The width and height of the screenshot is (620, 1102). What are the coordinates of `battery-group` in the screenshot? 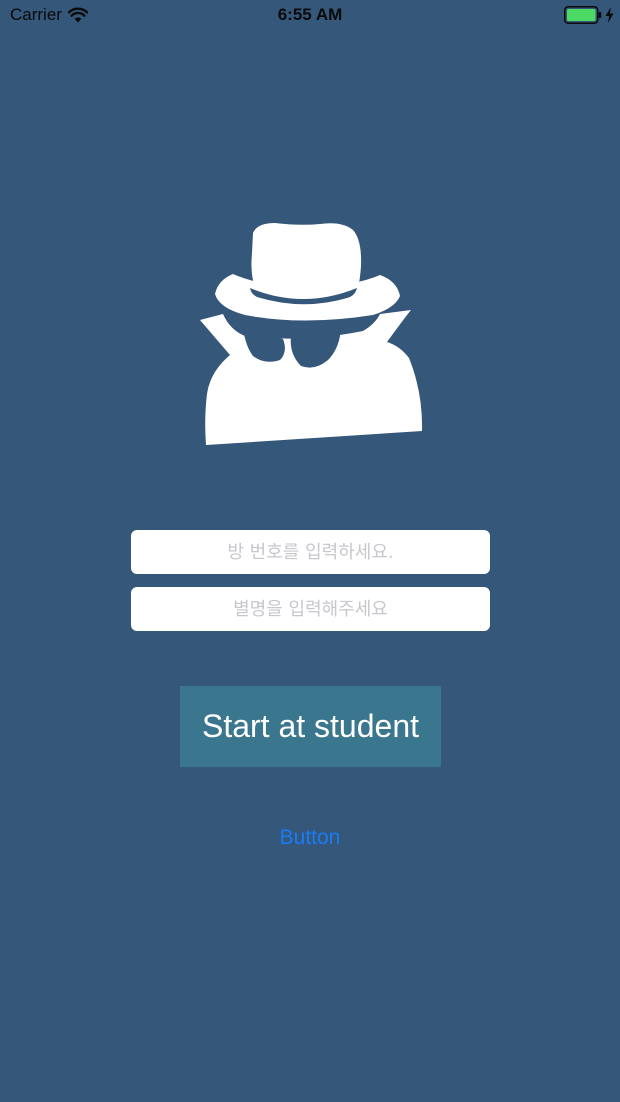 It's located at (589, 15).